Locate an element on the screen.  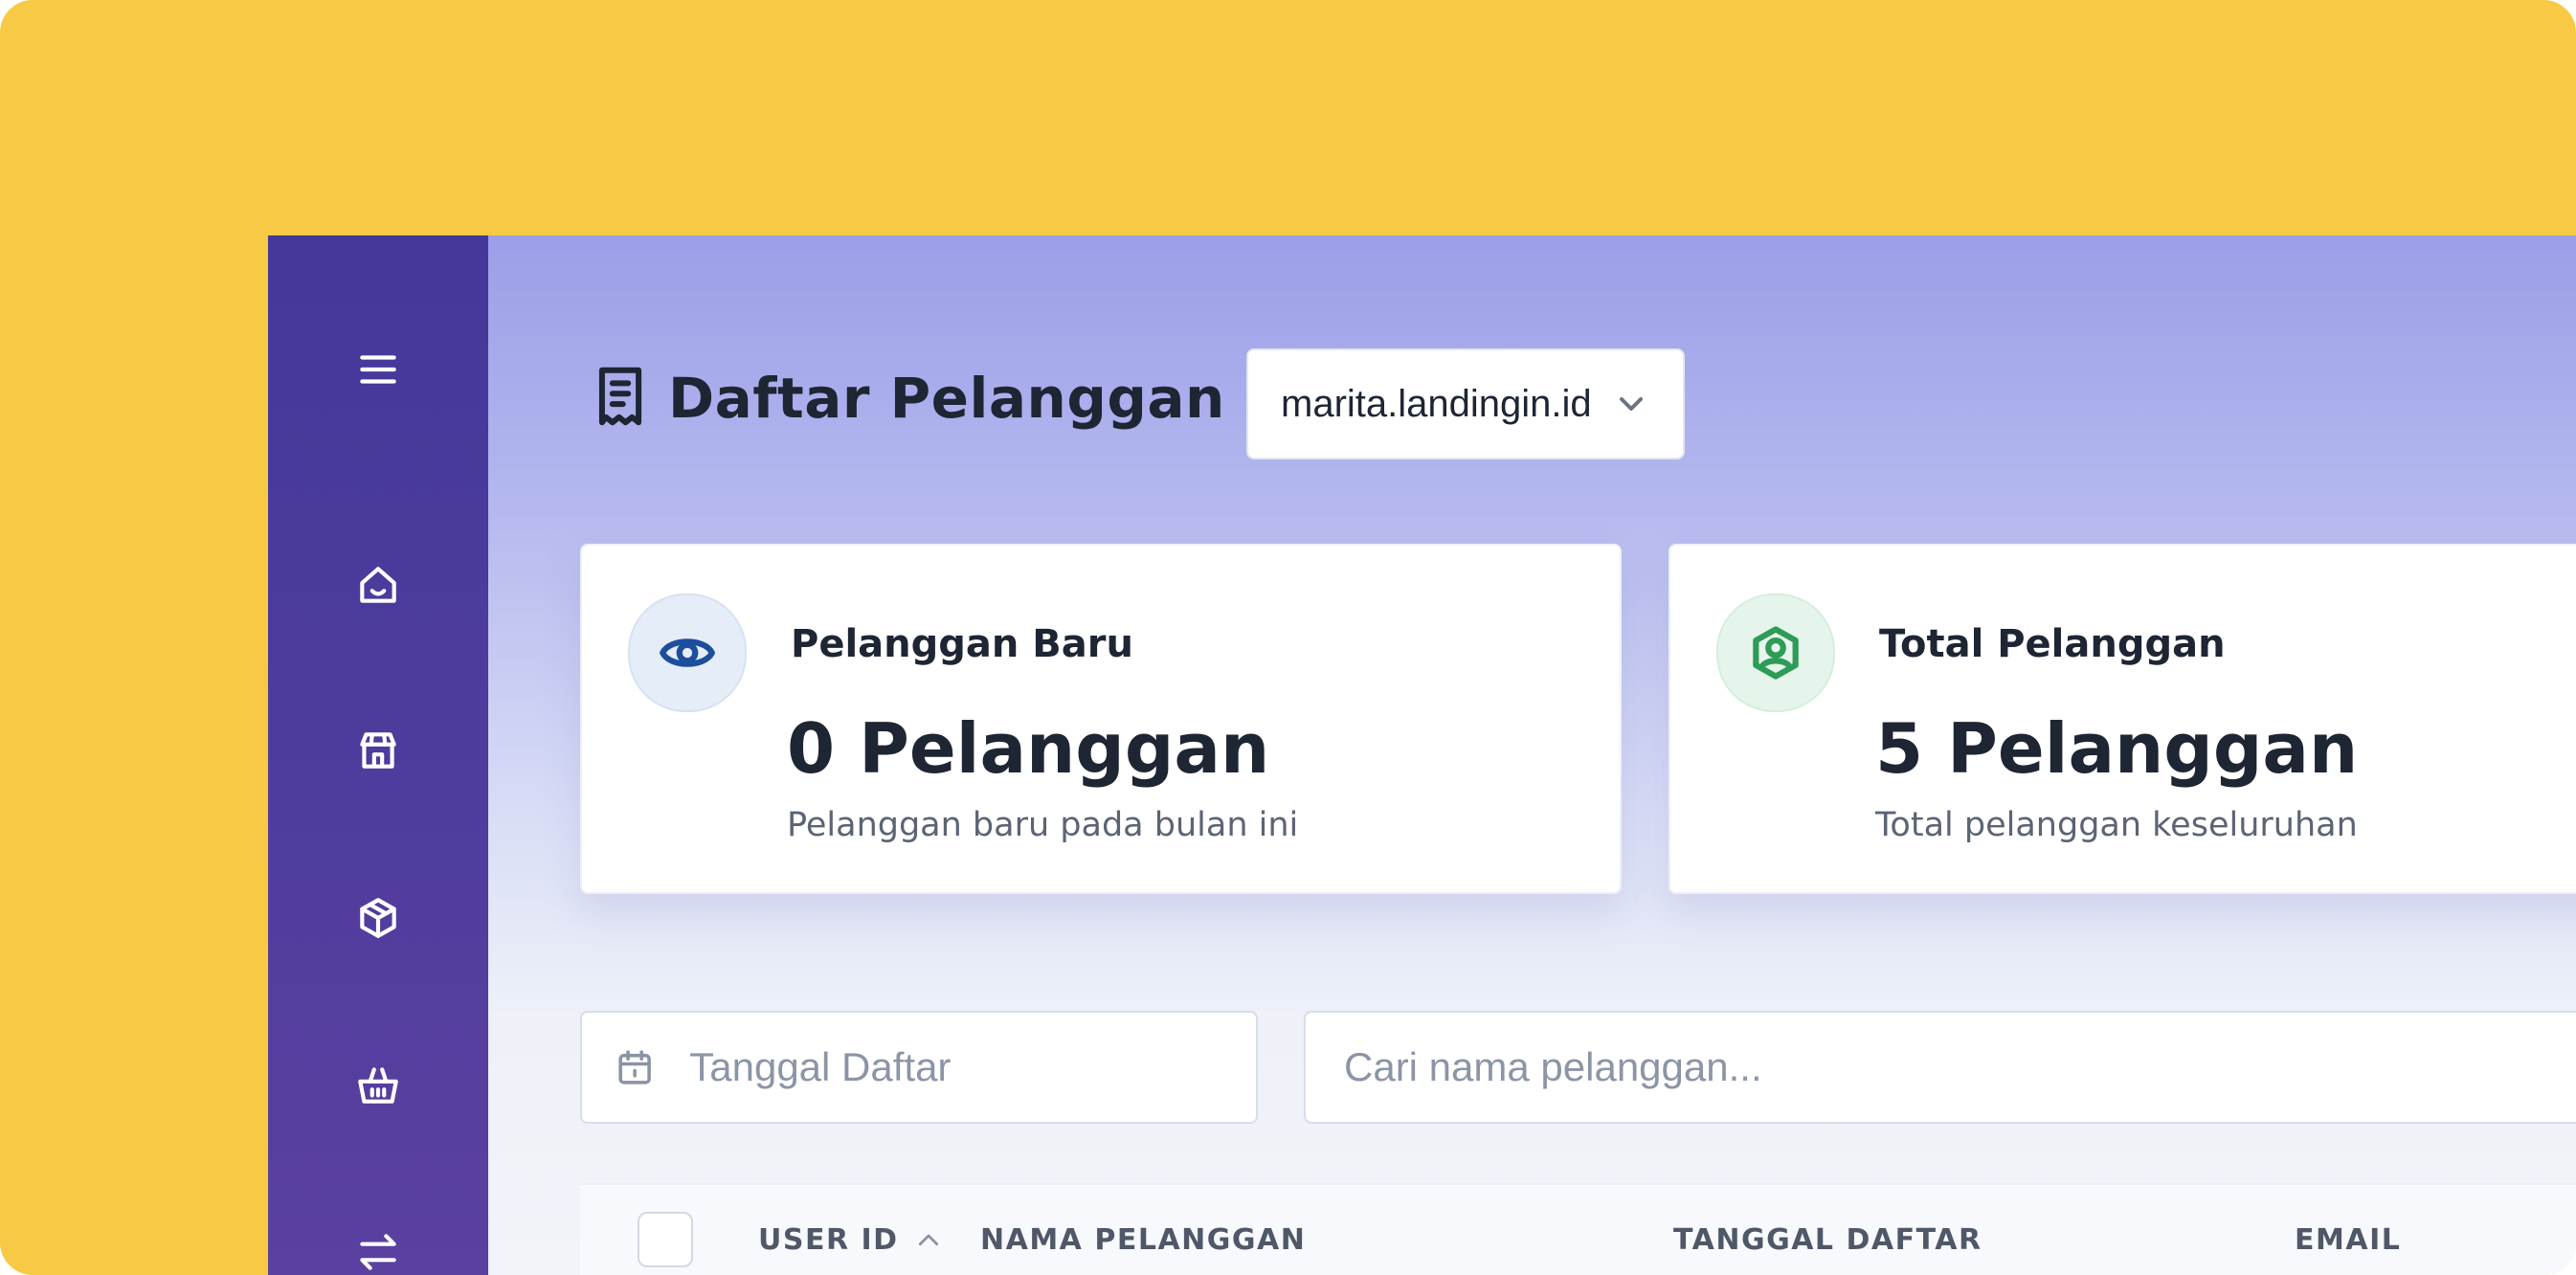
customer-search is located at coordinates (1940, 1067).